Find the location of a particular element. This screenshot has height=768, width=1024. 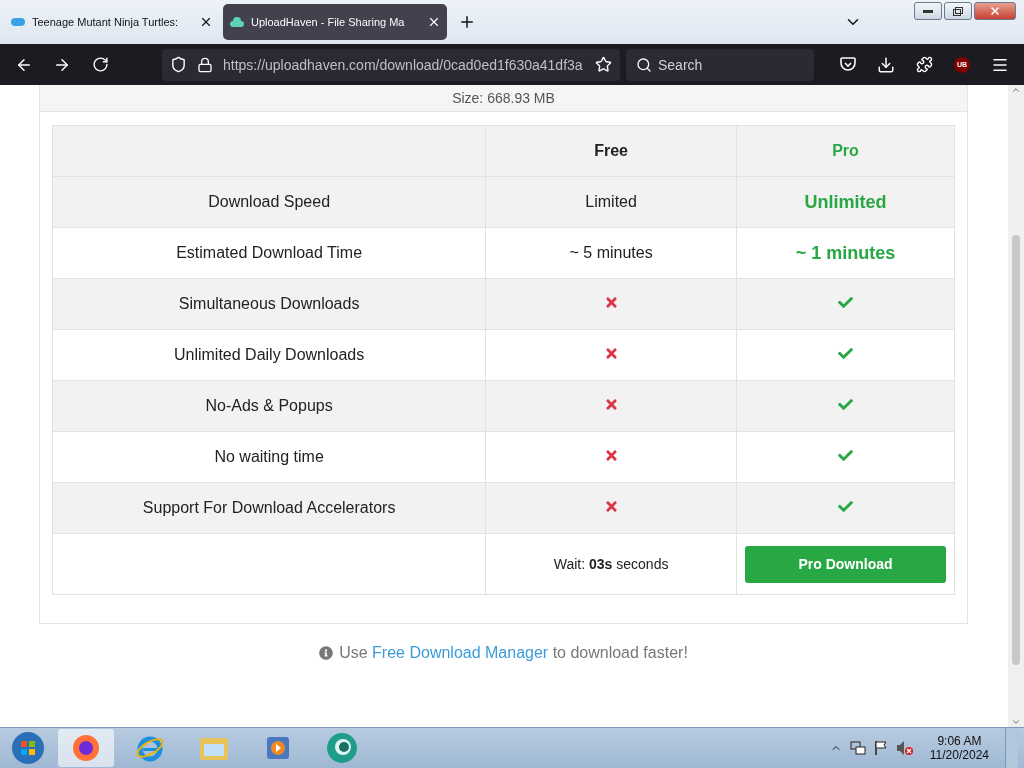

network-icon is located at coordinates (857, 748).